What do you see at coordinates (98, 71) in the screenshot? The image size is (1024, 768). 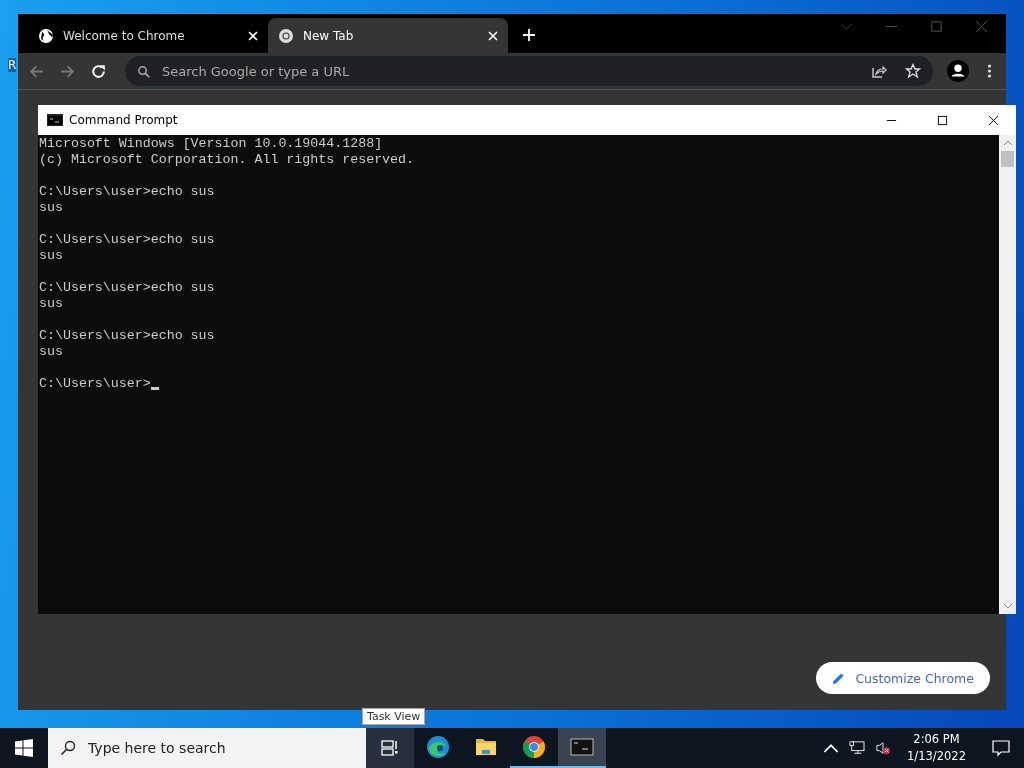 I see `reload-icon` at bounding box center [98, 71].